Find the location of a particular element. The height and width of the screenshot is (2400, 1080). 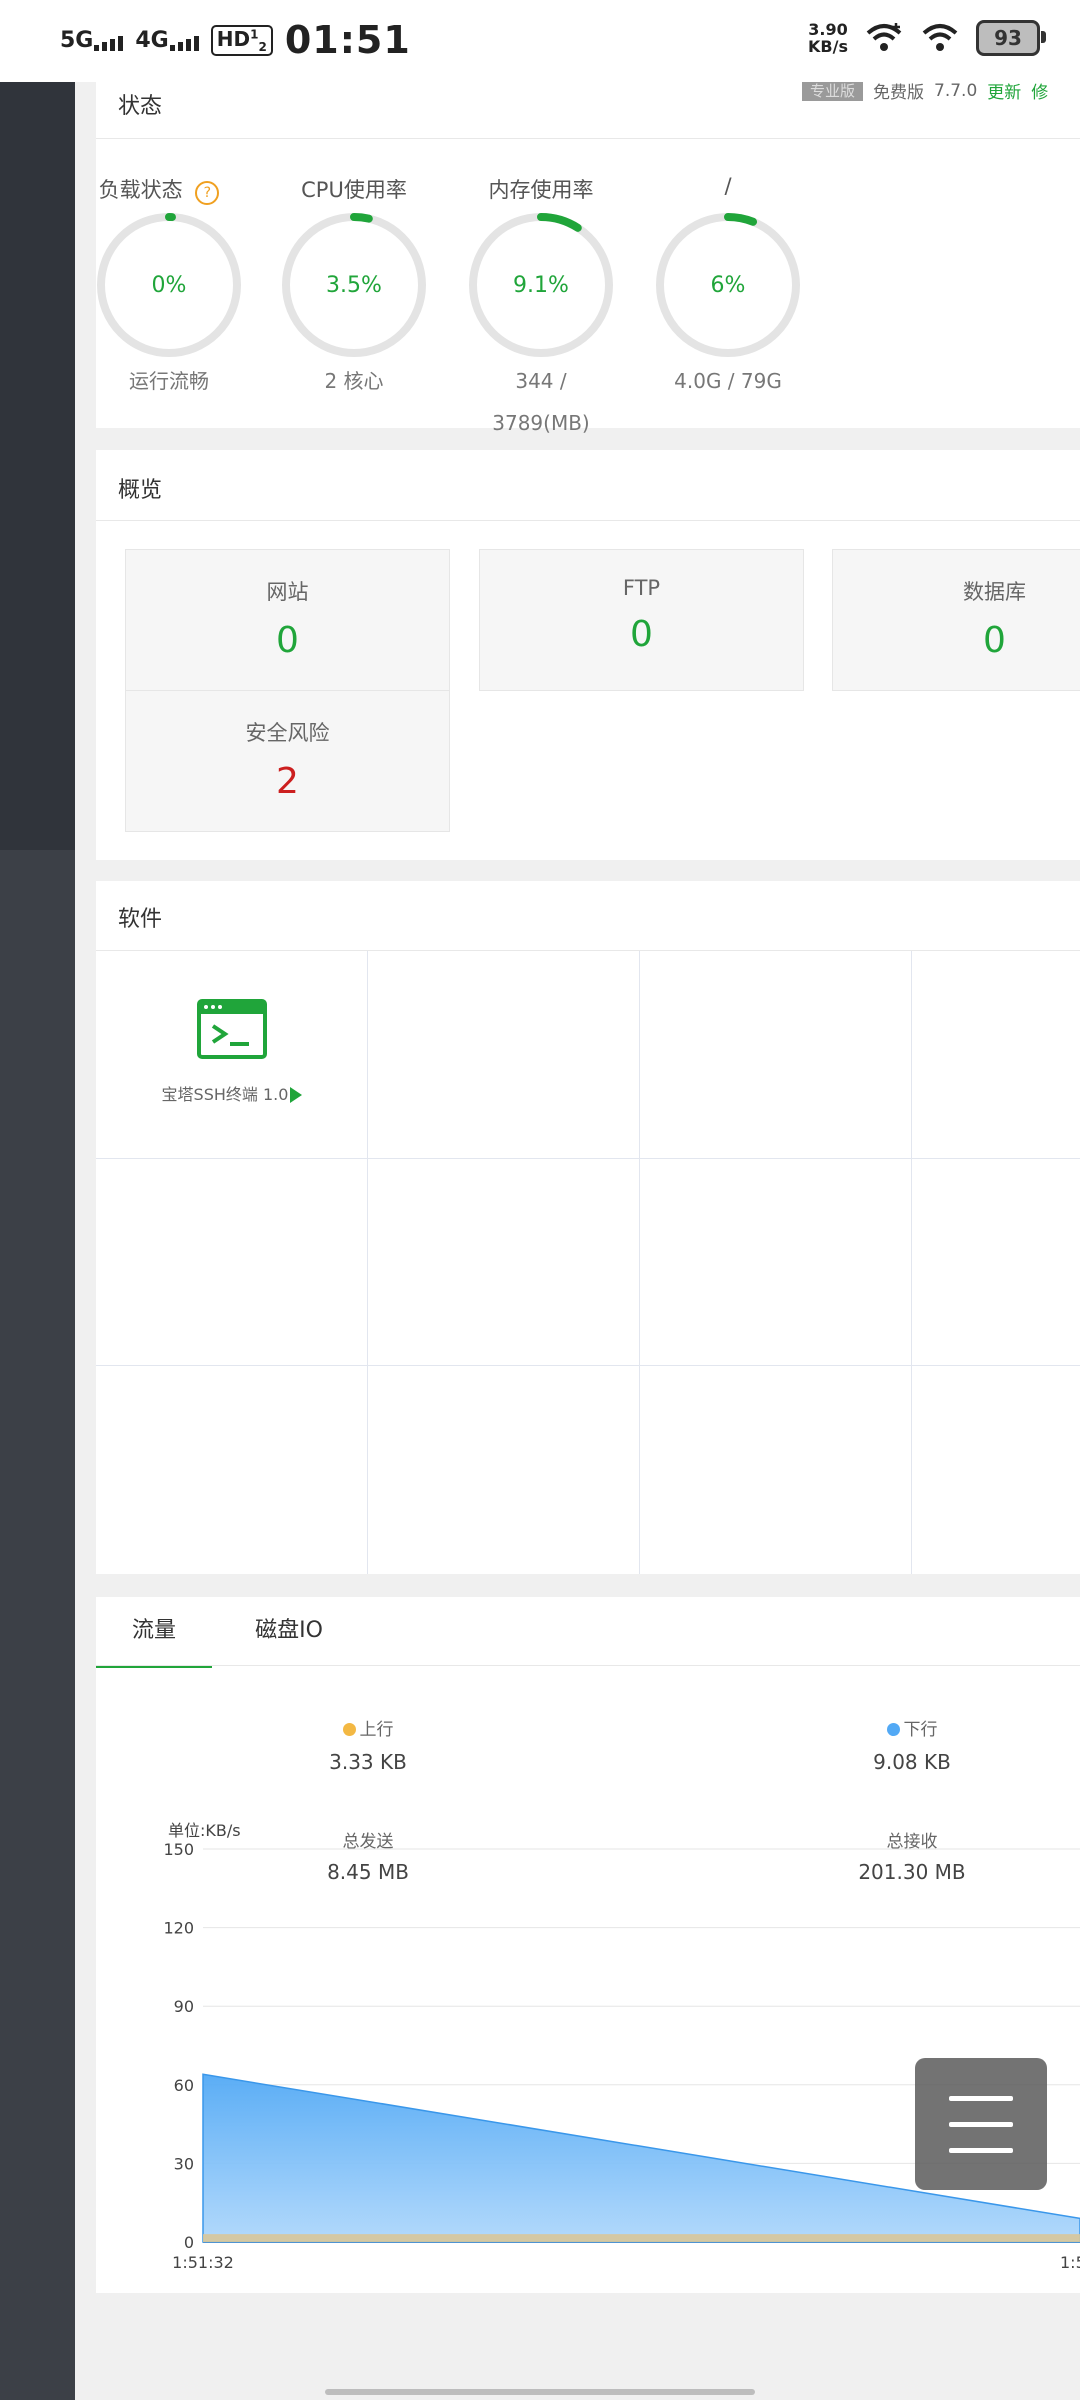

software-item: 宝塔SSH终端 1.0 is located at coordinates (232, 1055).